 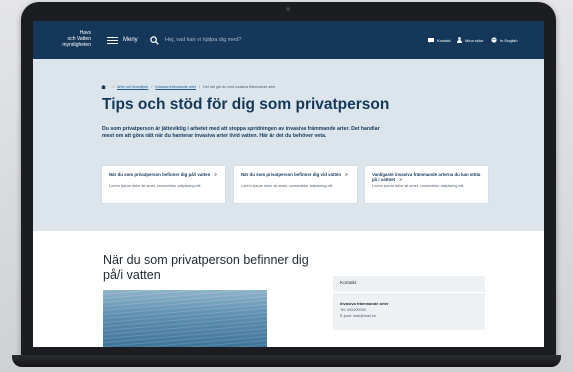 I want to click on breadcrumb-link: Invasiva främmande arter, so click(x=175, y=87).